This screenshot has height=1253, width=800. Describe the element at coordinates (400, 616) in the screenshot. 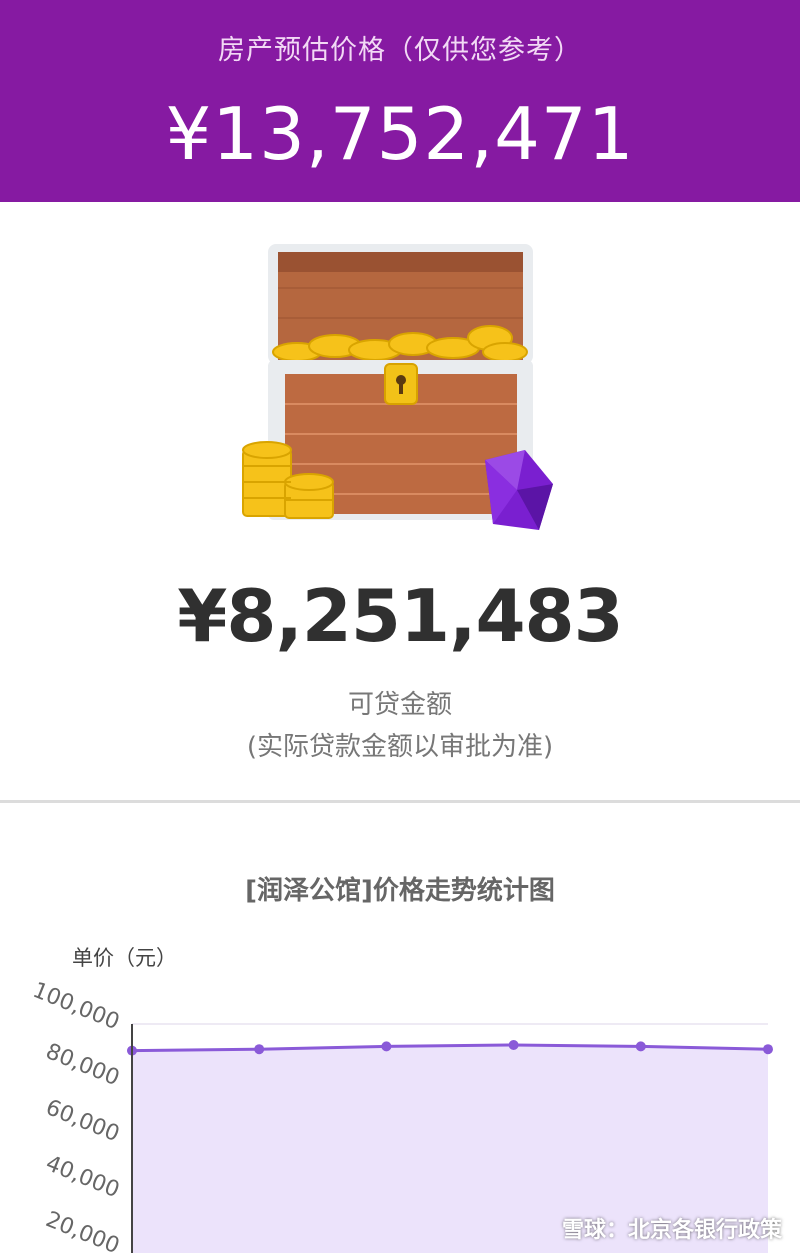

I see `loan-amount: ¥8,251,483` at that location.